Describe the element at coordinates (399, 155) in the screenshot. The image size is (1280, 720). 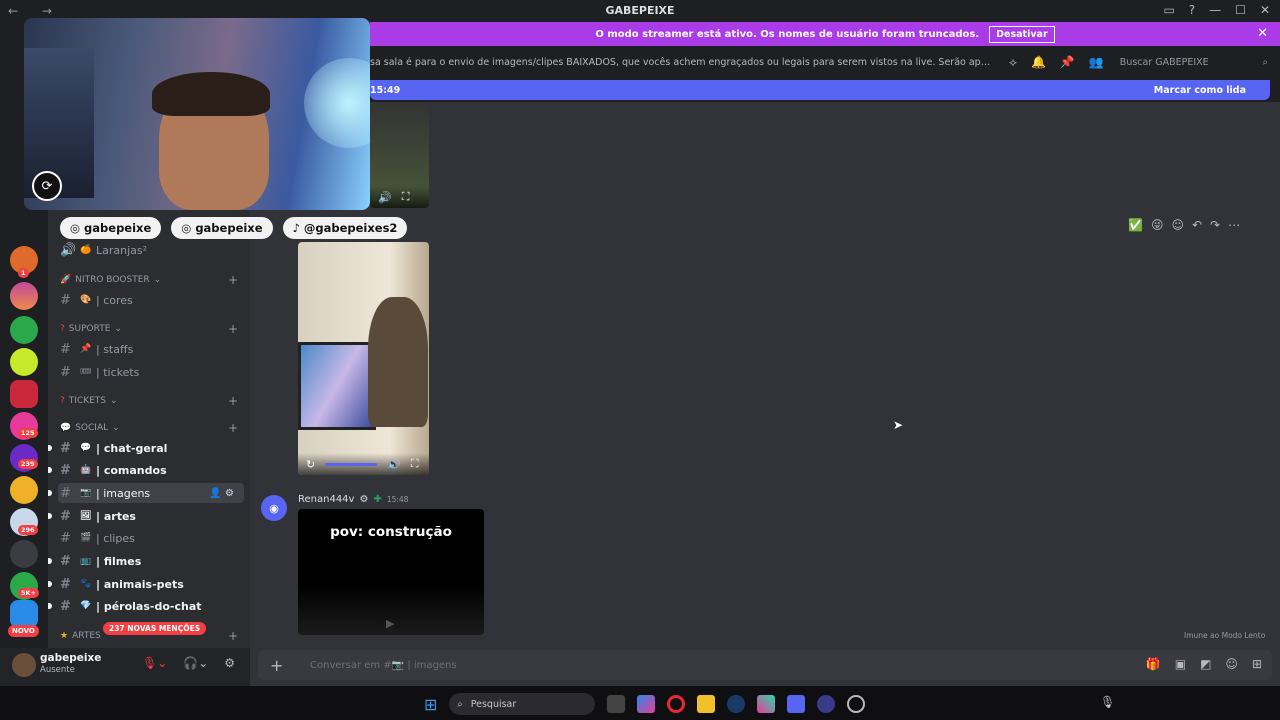
I see `video-attachment: 🔊 ⛶` at that location.